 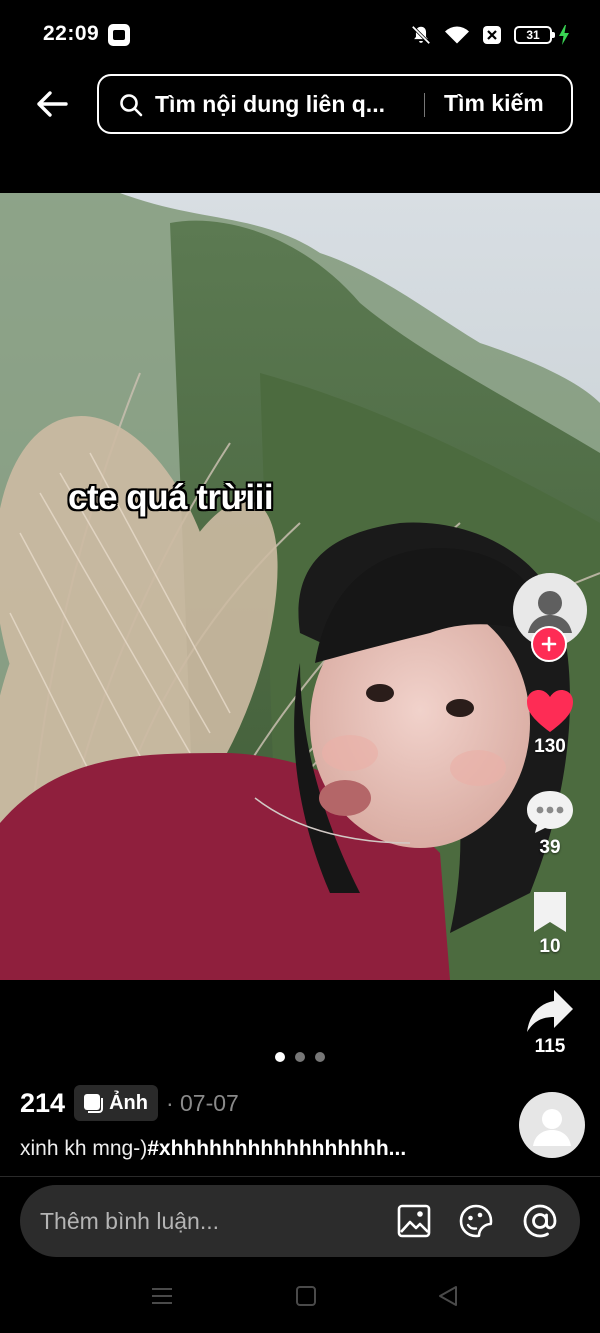 I want to click on app-notification-icon, so click(x=119, y=35).